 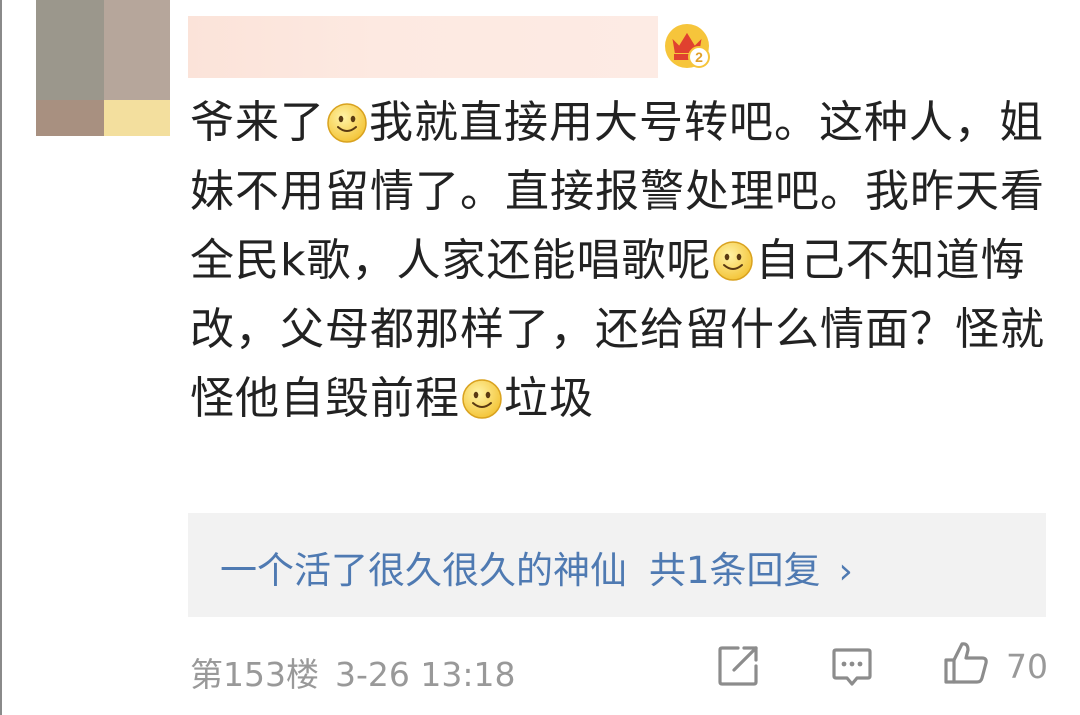 What do you see at coordinates (846, 571) in the screenshot?
I see `chevron-right-icon: ›` at bounding box center [846, 571].